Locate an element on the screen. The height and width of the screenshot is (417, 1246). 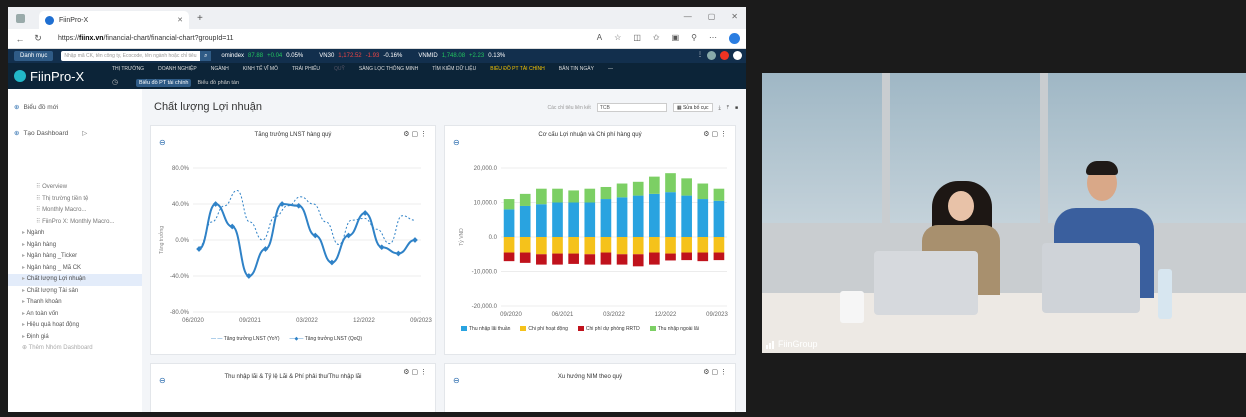
browser-tab: FiinPro-X ✕ is located at coordinates (114, 20).